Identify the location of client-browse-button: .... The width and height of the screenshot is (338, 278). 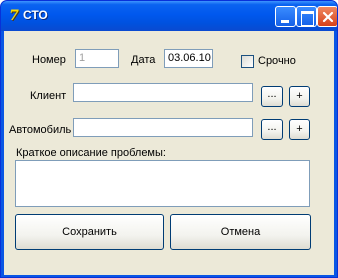
(272, 96).